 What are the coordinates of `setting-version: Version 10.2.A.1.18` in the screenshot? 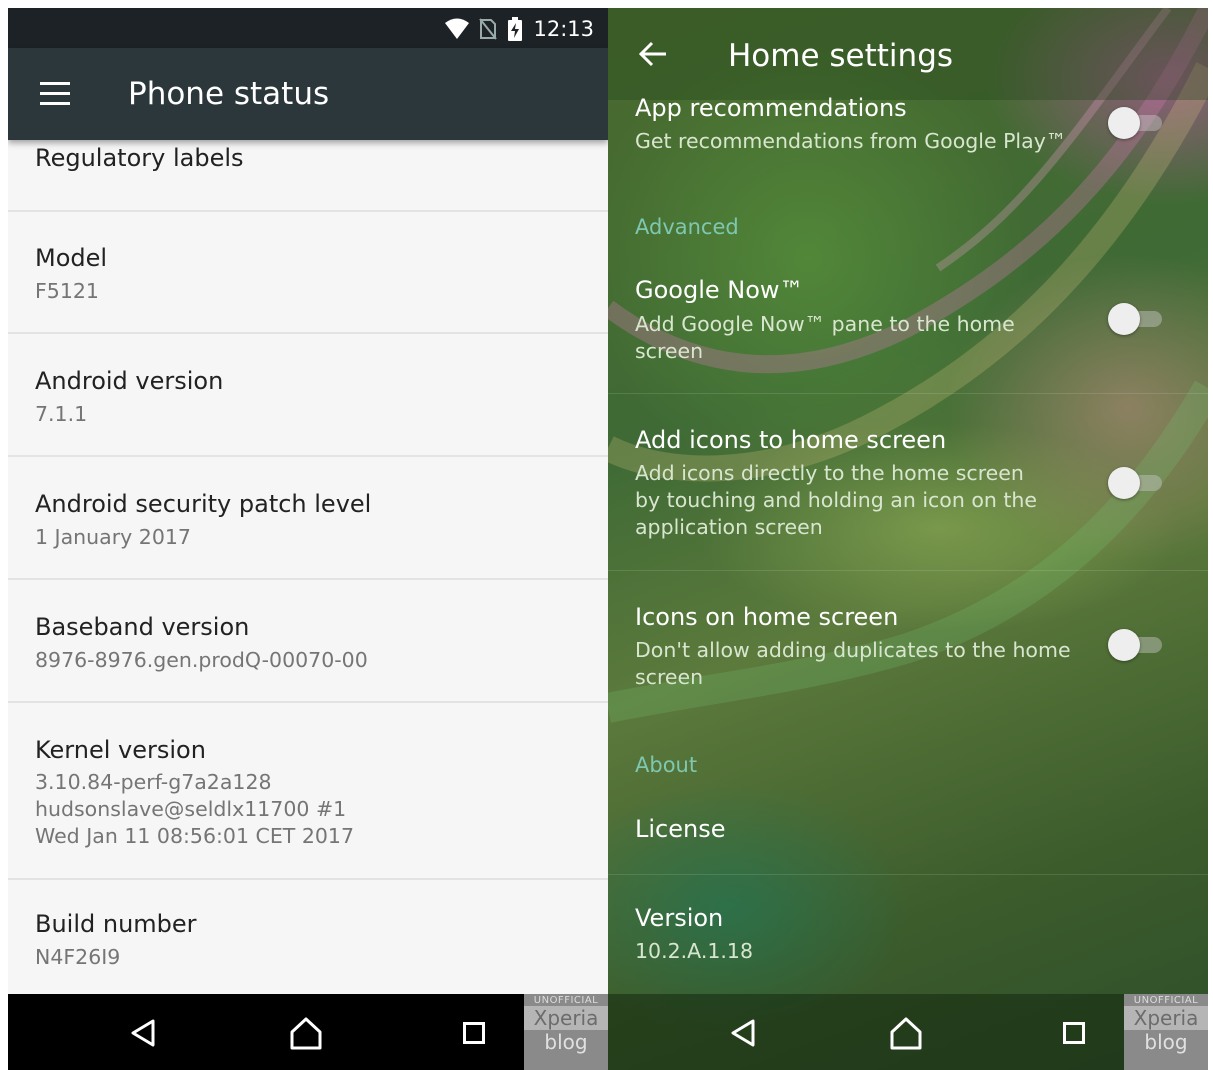 It's located at (908, 935).